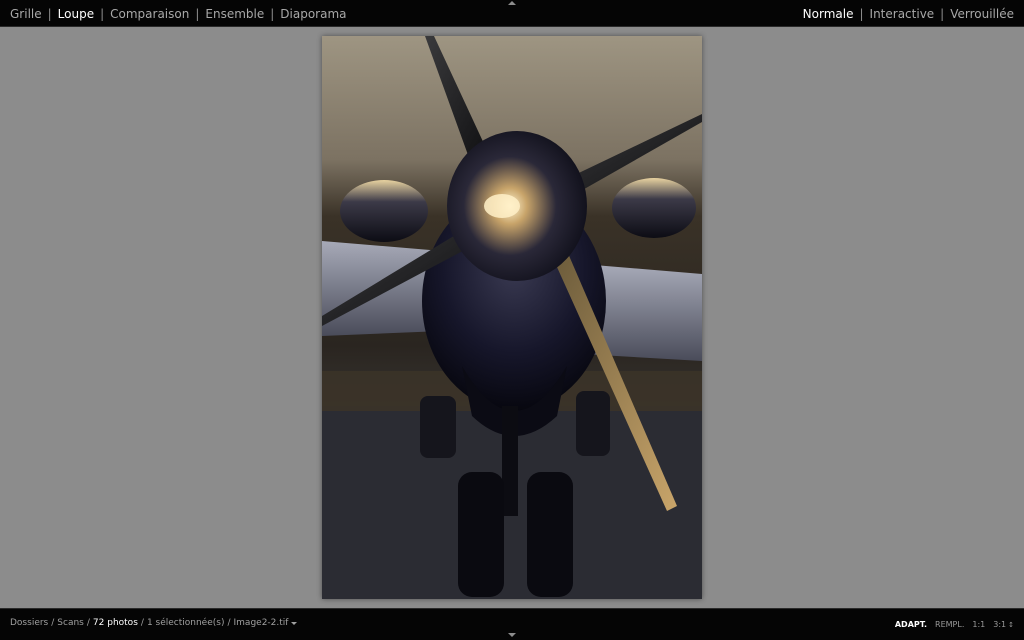  I want to click on display-mode-switcher: Normale | Interactive | Verrouillée, so click(908, 14).